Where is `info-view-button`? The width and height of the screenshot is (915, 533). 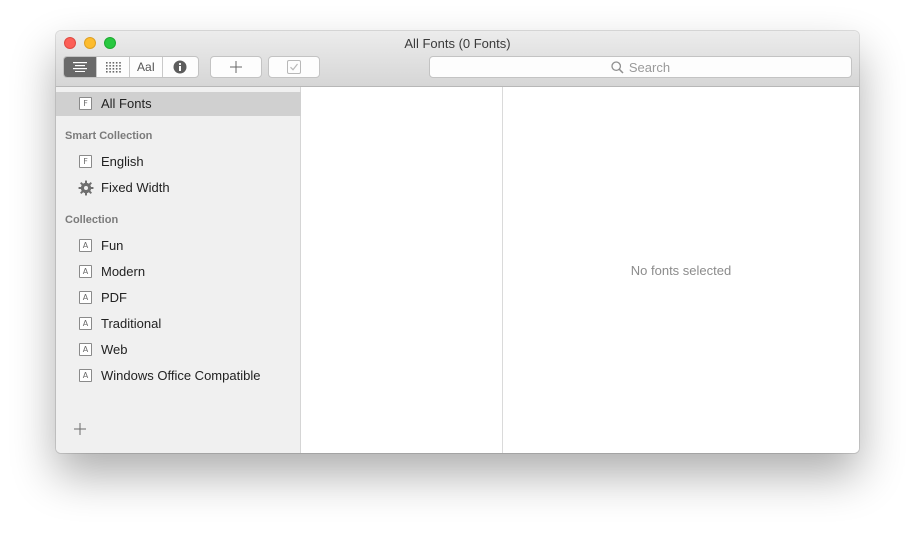
info-view-button is located at coordinates (179, 67).